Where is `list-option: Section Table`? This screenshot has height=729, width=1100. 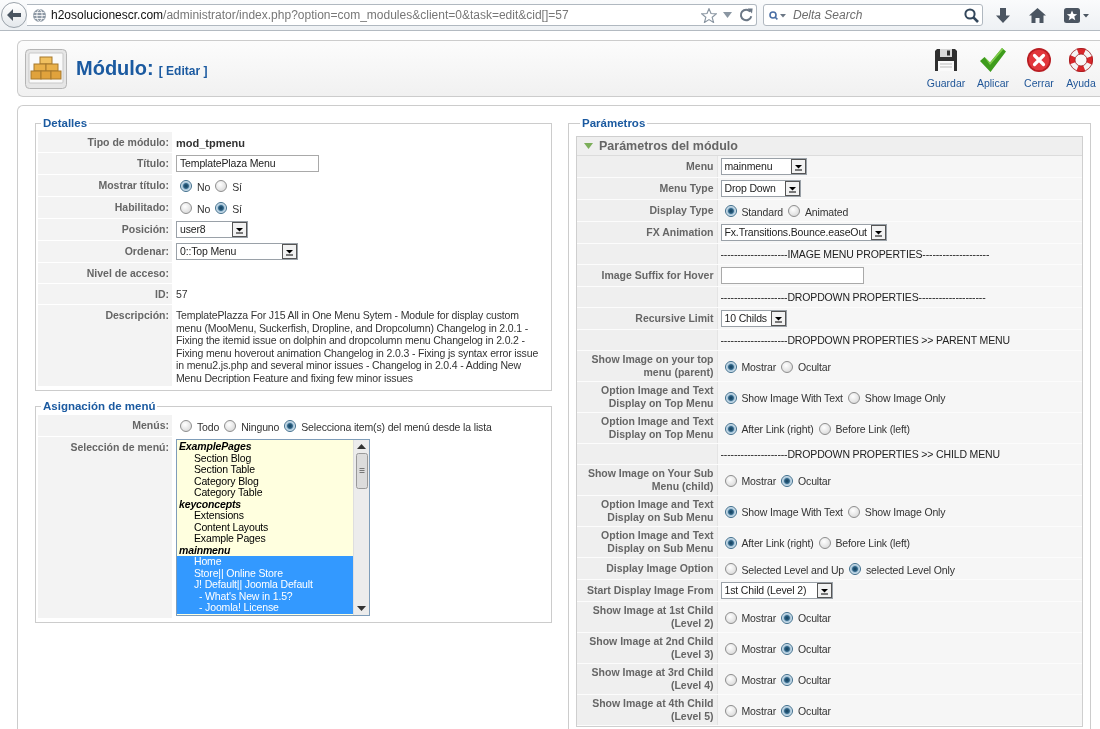
list-option: Section Table is located at coordinates (265, 470).